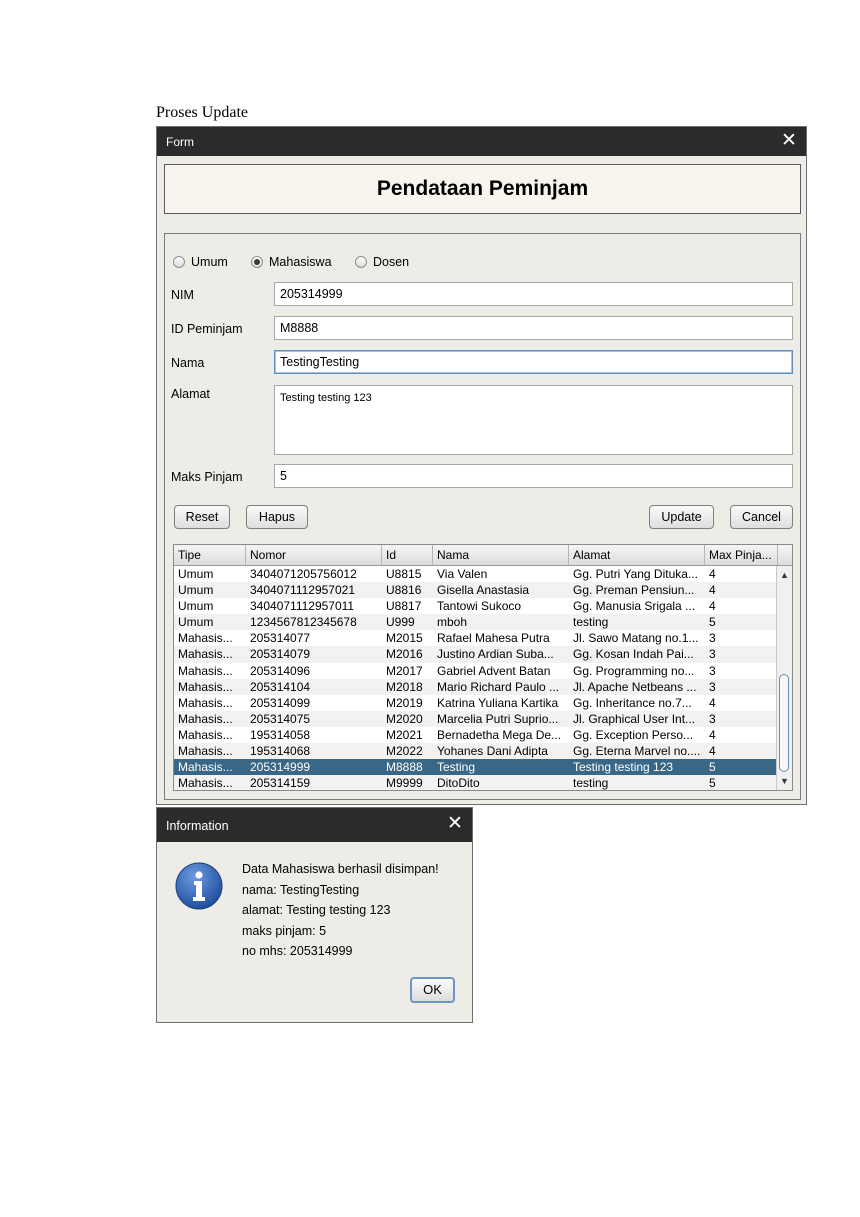 The image size is (860, 1217). I want to click on message-line: Data Mahasiswa berhasil disimpan!, so click(340, 869).